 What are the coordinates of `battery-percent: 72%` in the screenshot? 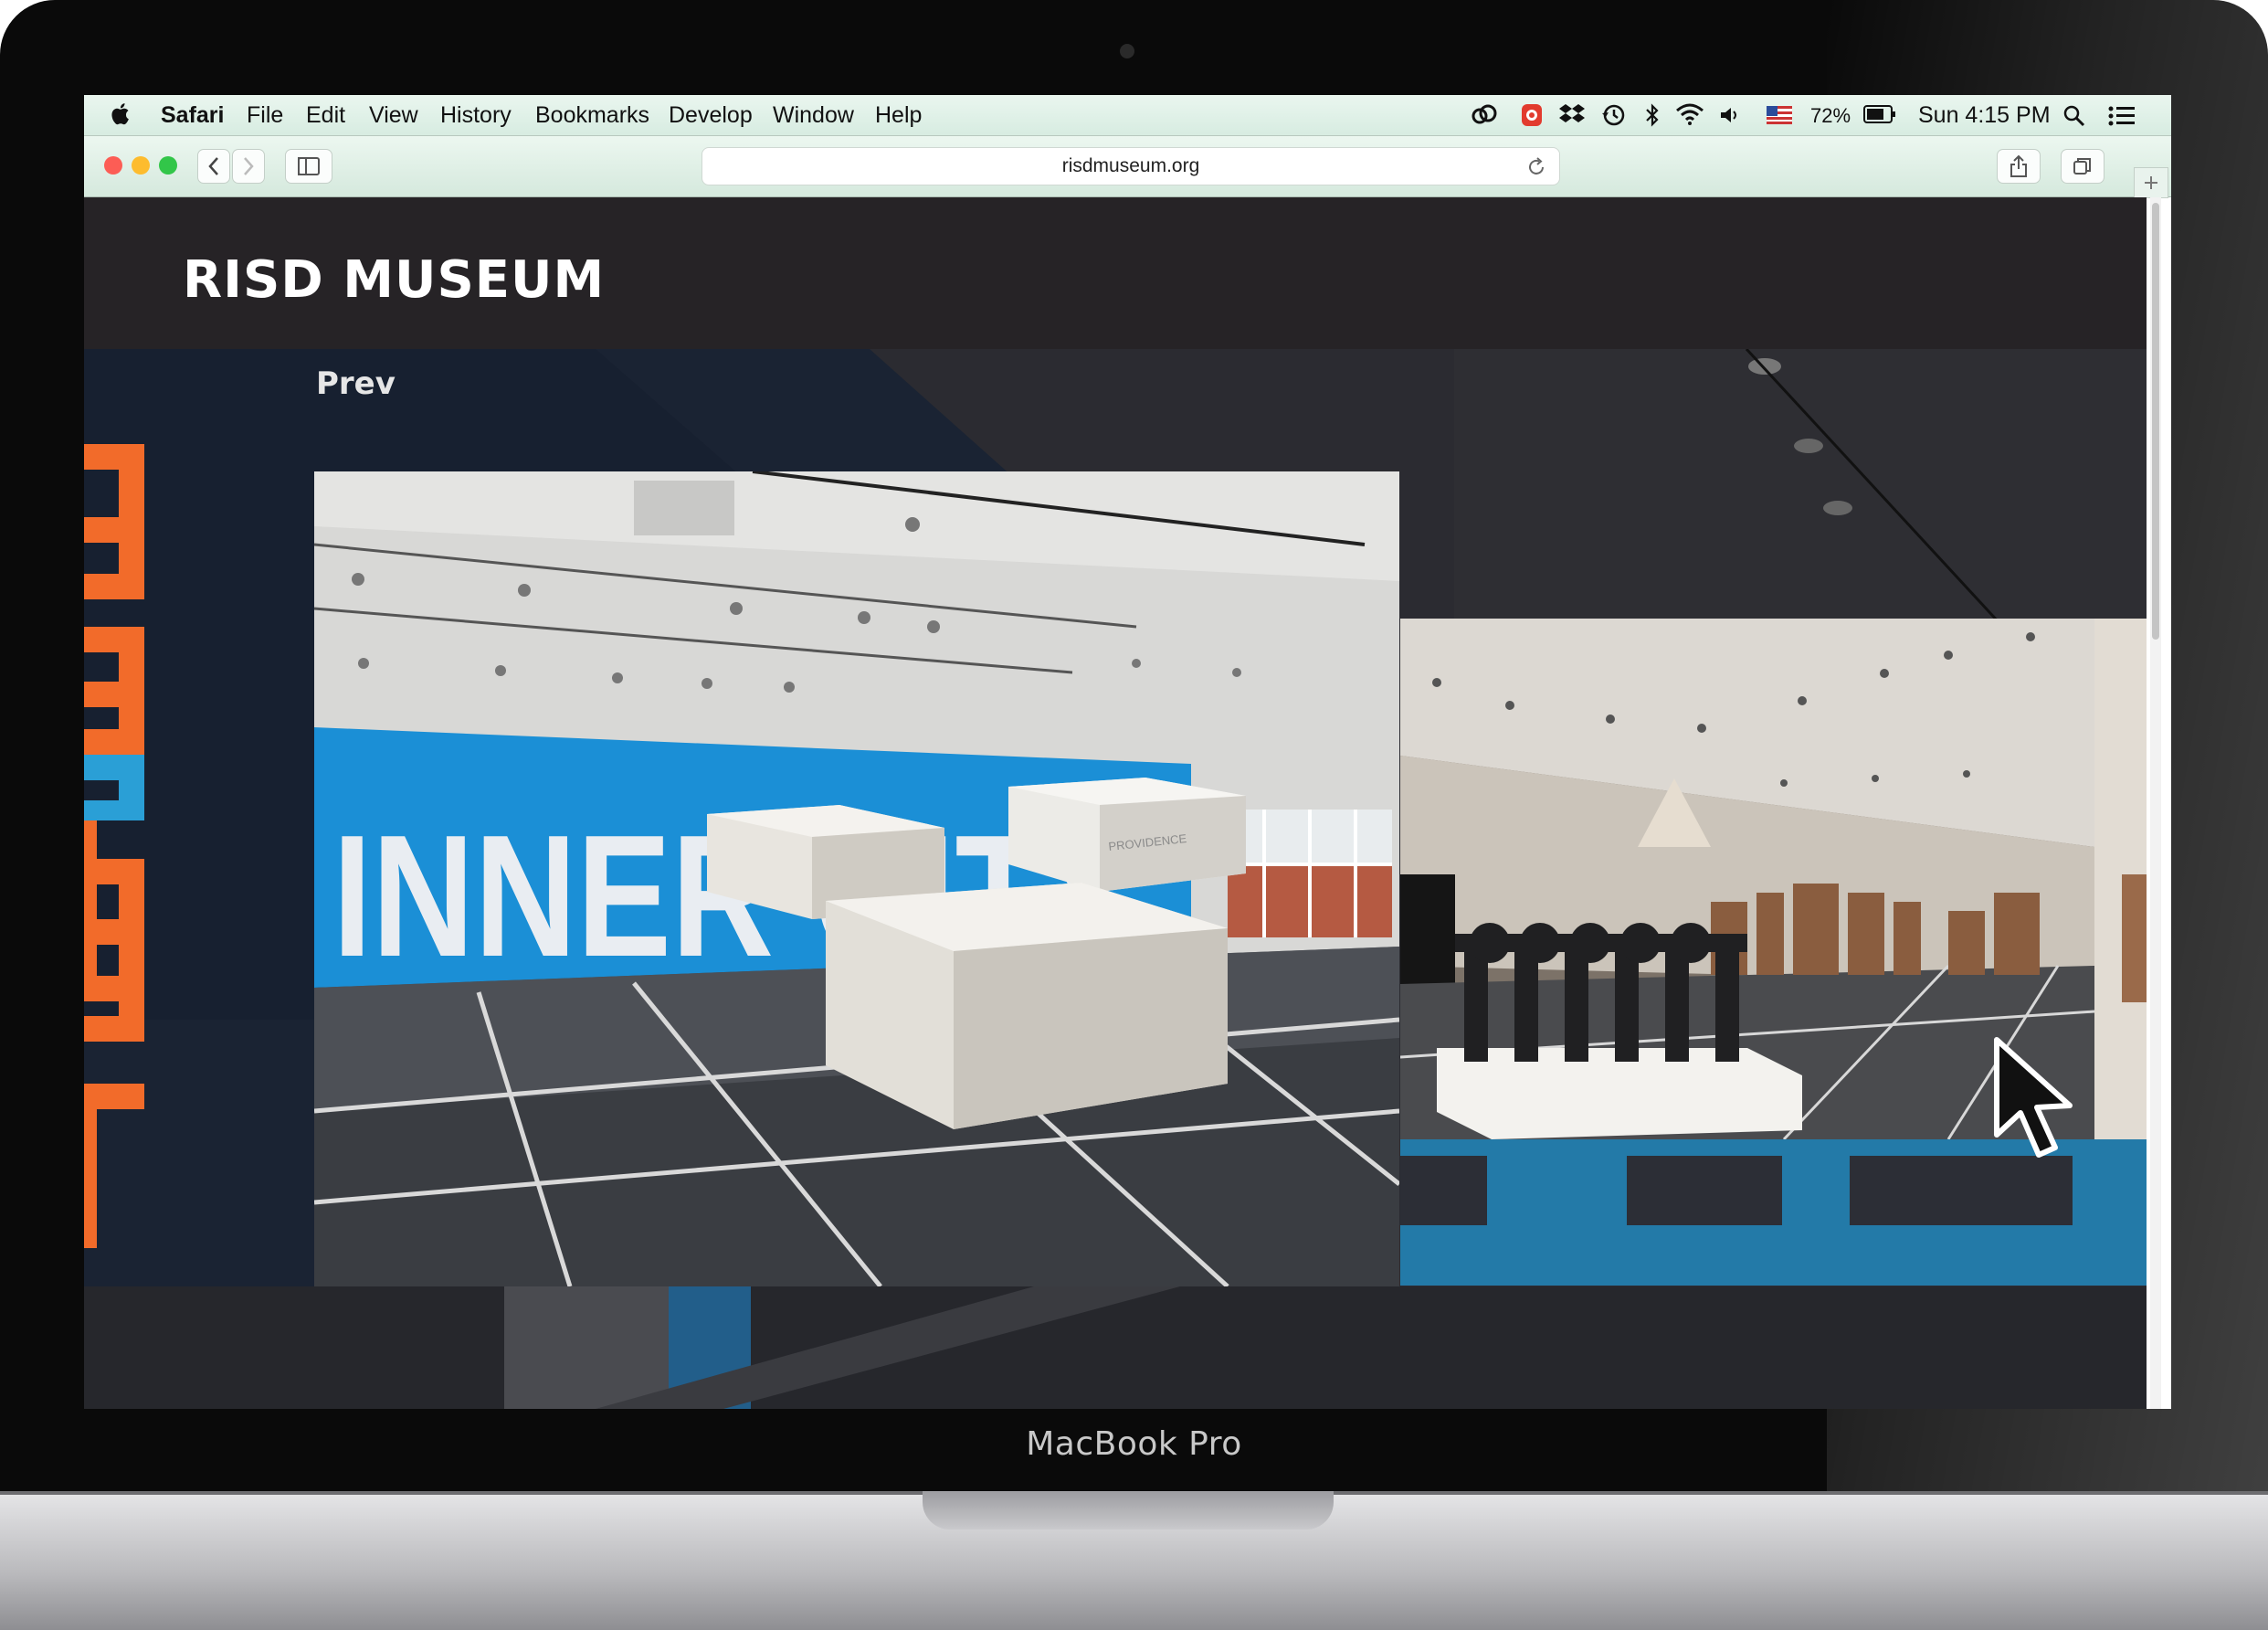 It's located at (1830, 115).